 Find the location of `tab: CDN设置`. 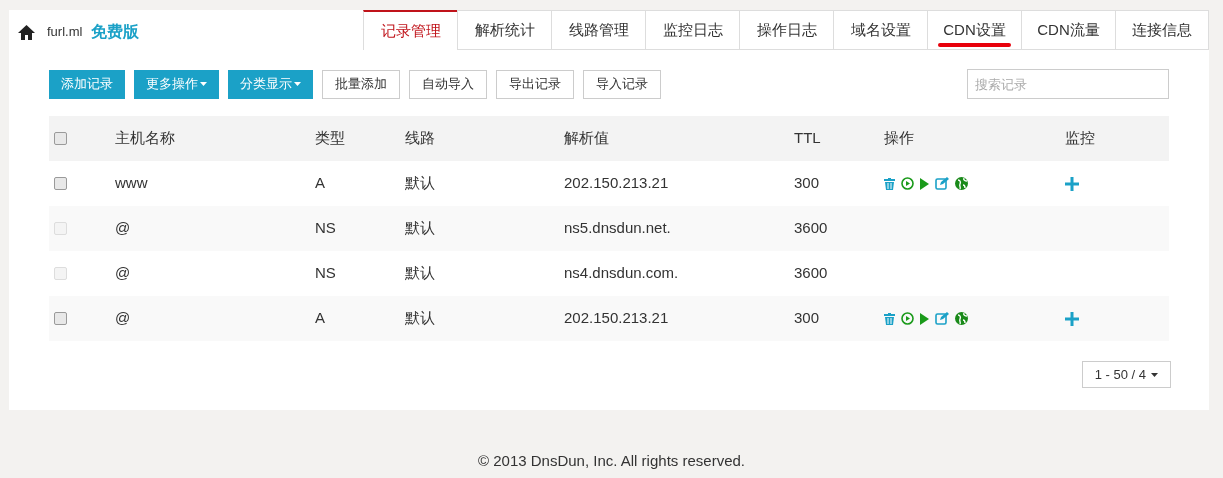

tab: CDN设置 is located at coordinates (974, 30).